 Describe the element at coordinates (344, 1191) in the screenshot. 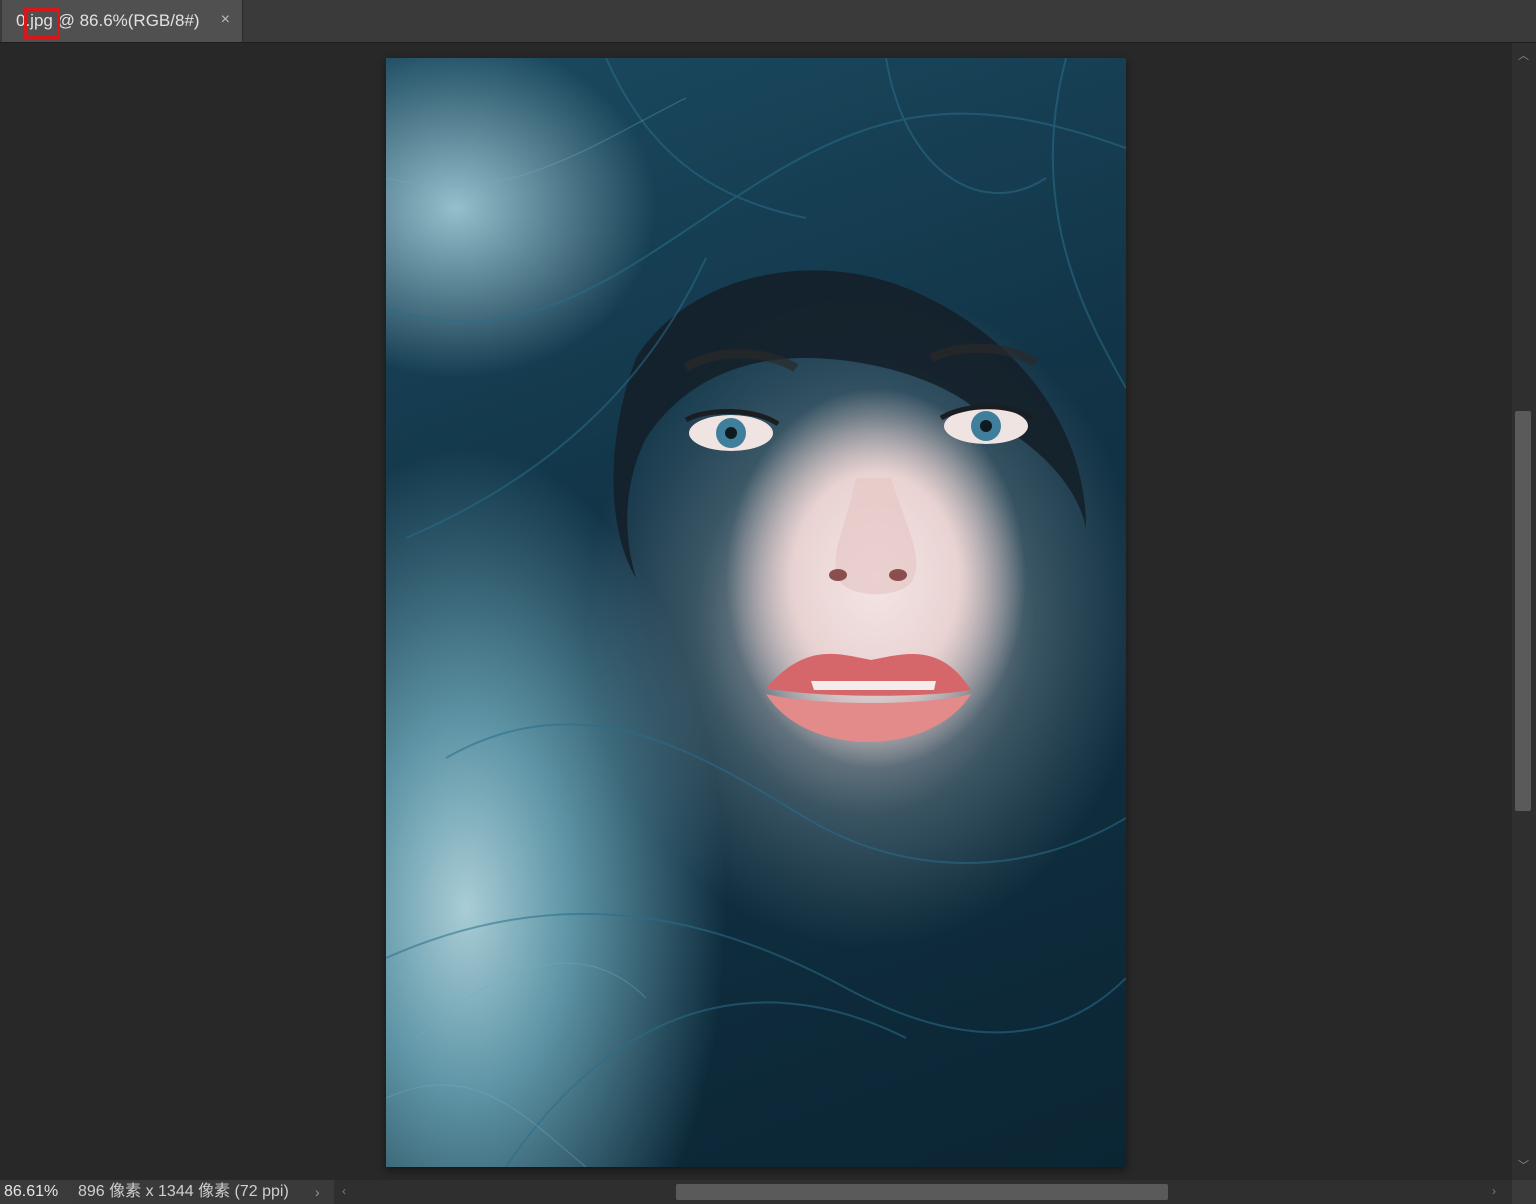

I see `scroll-left-icon: ‹` at that location.